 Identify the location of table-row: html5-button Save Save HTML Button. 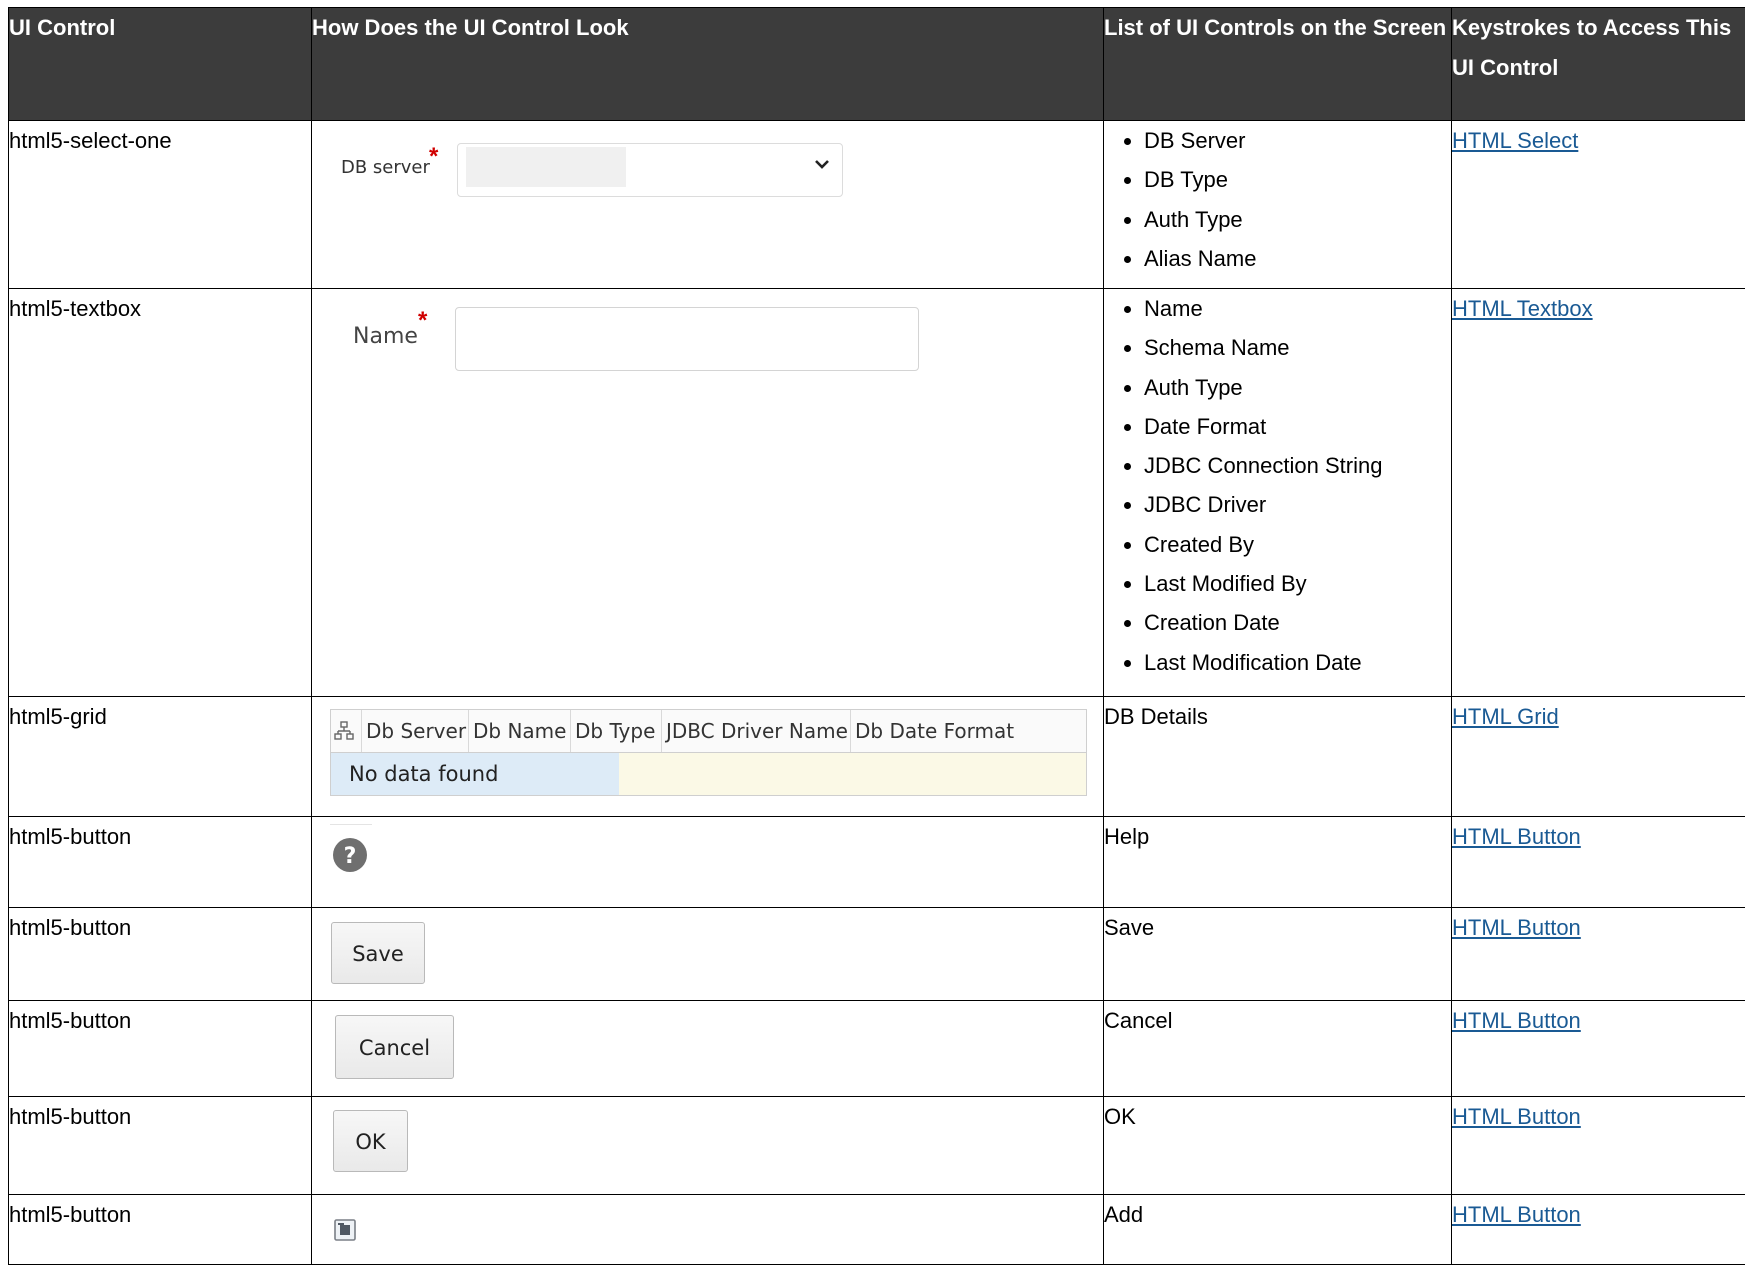
(877, 954).